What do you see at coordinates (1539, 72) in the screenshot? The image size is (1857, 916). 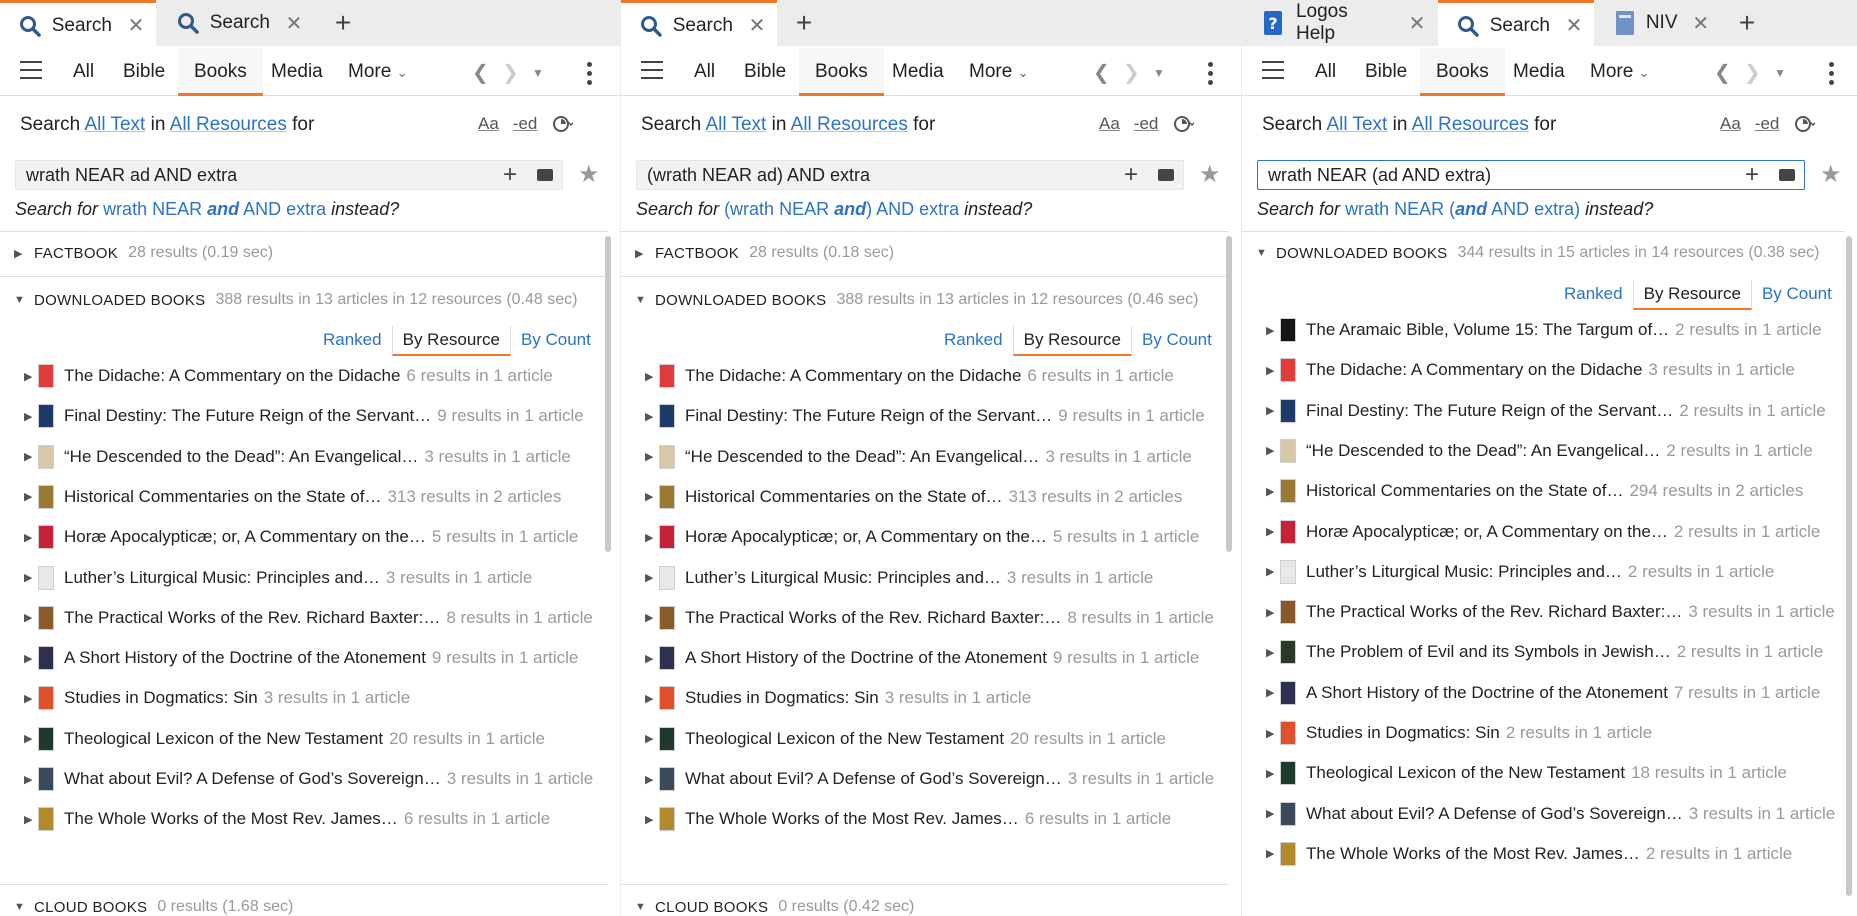 I see `nav-media: Media` at bounding box center [1539, 72].